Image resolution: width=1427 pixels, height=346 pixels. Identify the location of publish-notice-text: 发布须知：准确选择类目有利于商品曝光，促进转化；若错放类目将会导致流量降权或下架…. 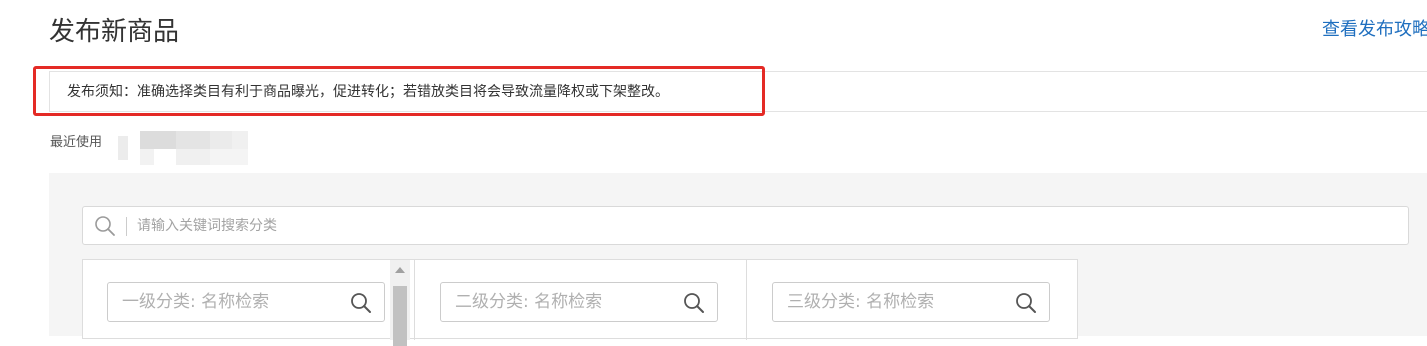
(368, 92).